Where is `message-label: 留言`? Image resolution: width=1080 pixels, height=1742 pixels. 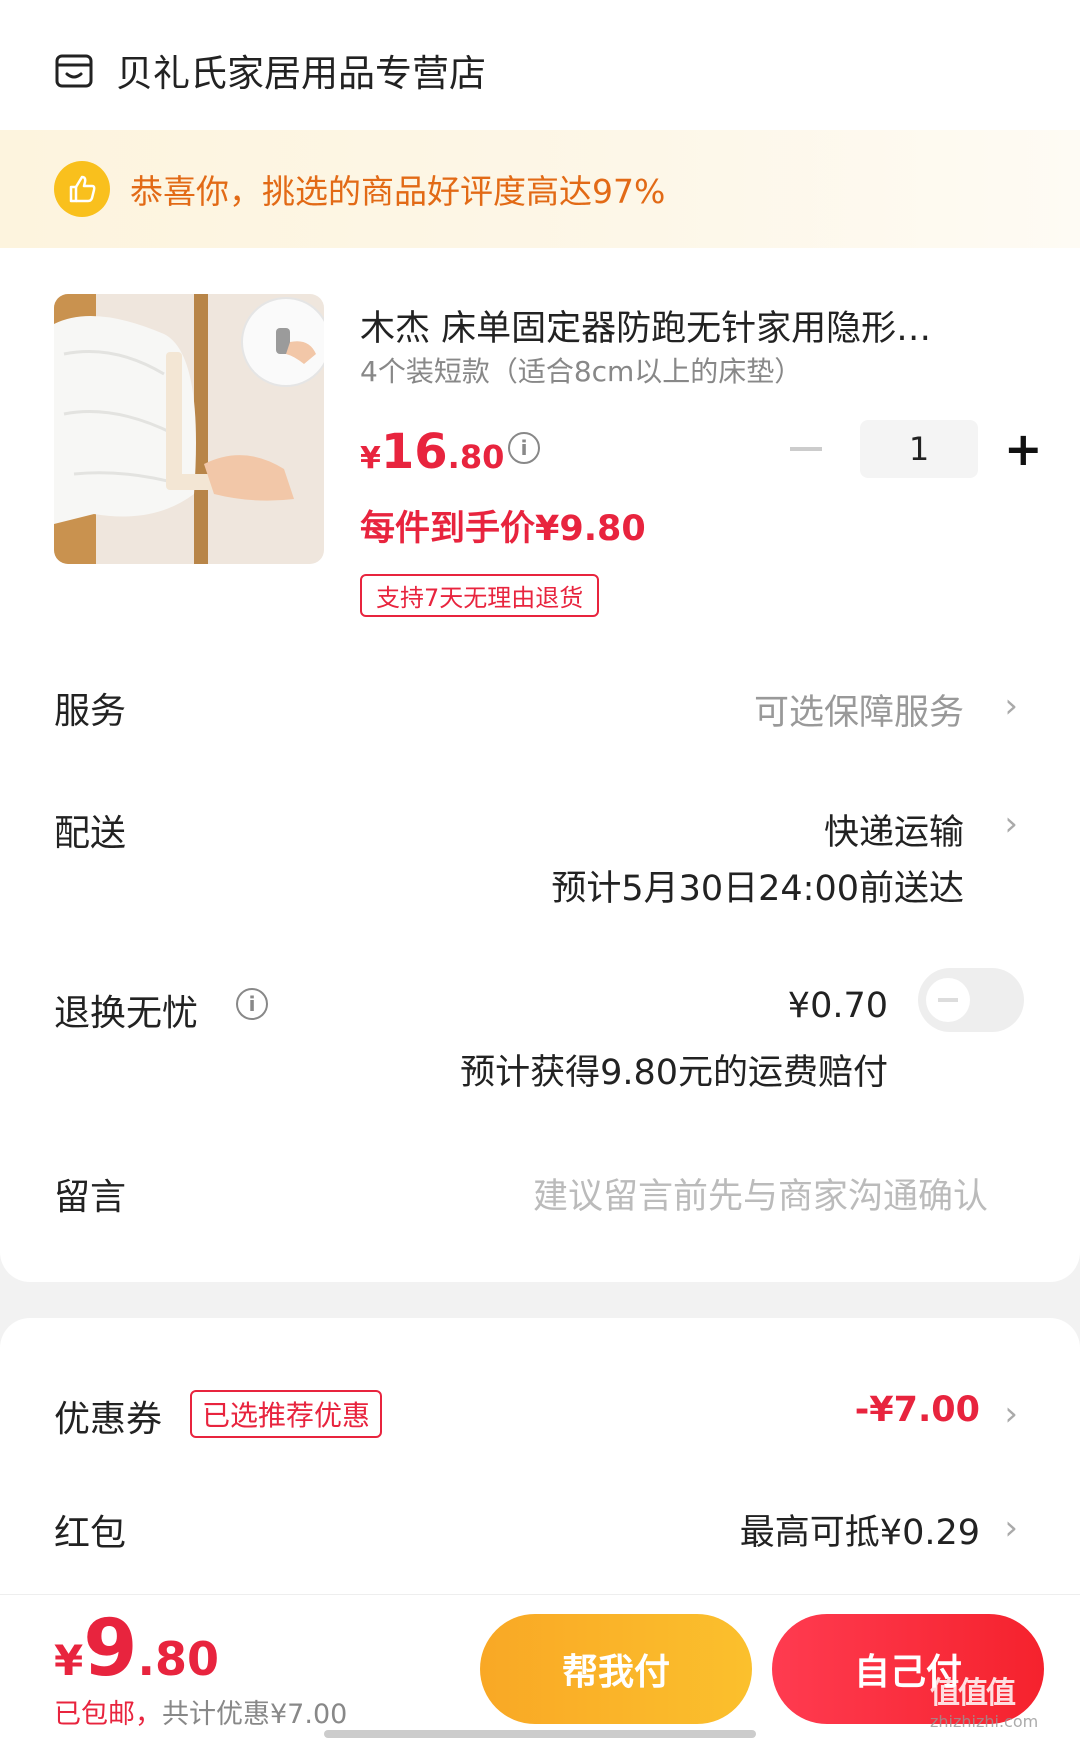
message-label: 留言 is located at coordinates (90, 1197).